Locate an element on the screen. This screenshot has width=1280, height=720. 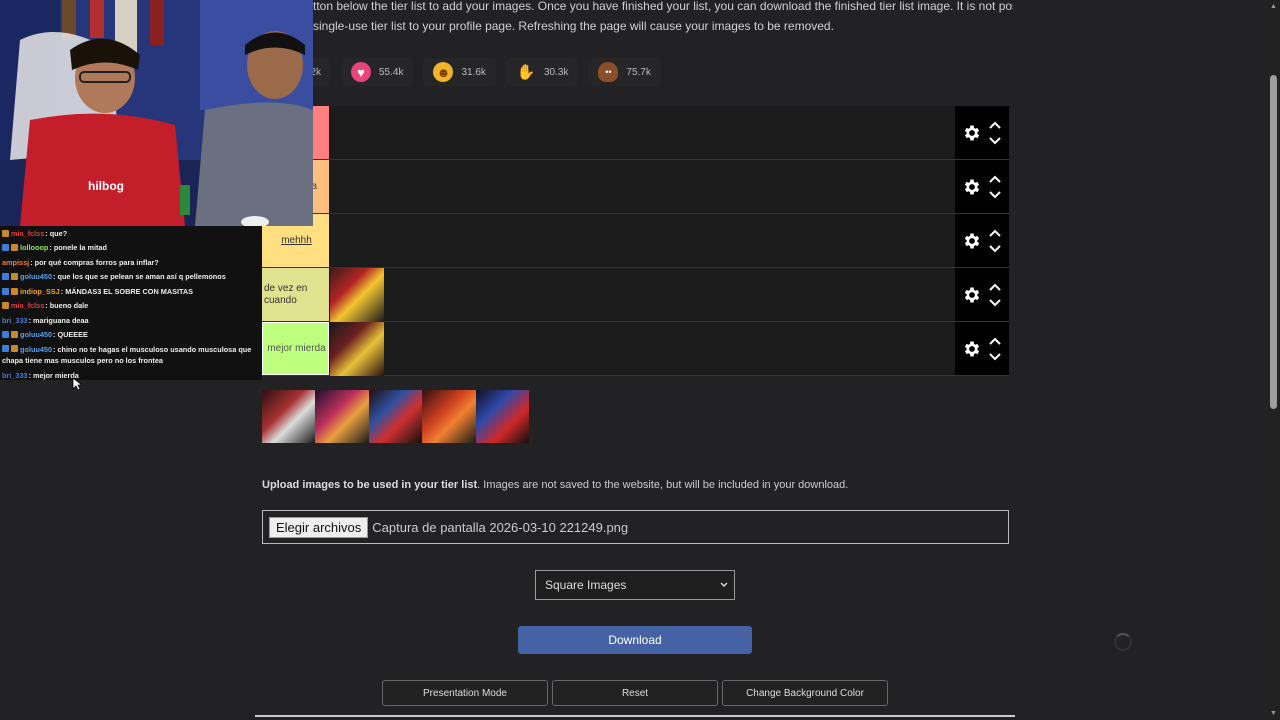
reaction-count: 30.3k is located at coordinates (556, 72).